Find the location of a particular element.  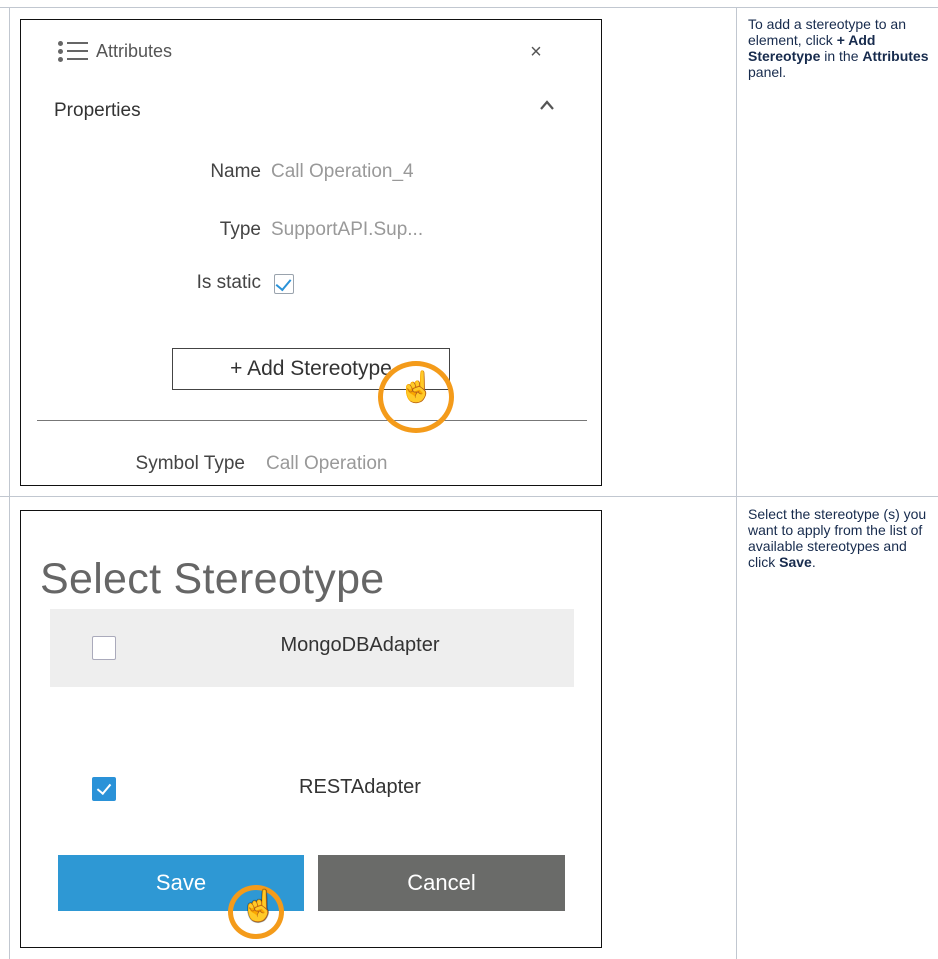

property-value: Call Operation_4 is located at coordinates (342, 172).